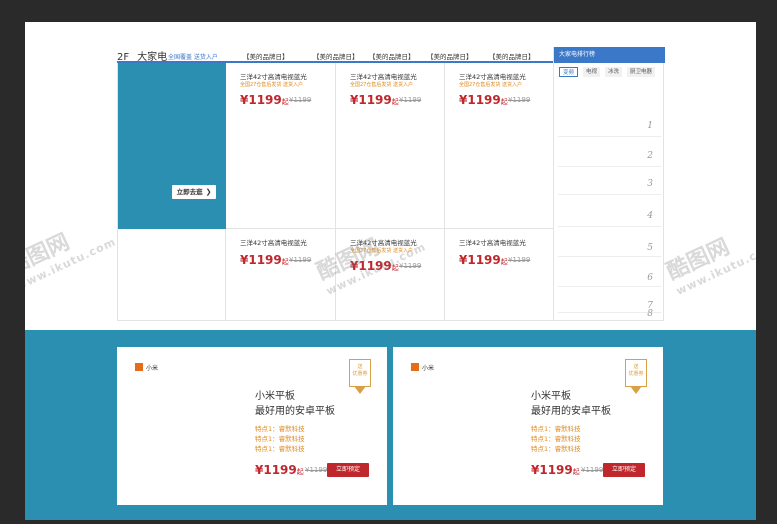  I want to click on tab-brand-day-1: 【美的品牌日】, so click(266, 56).